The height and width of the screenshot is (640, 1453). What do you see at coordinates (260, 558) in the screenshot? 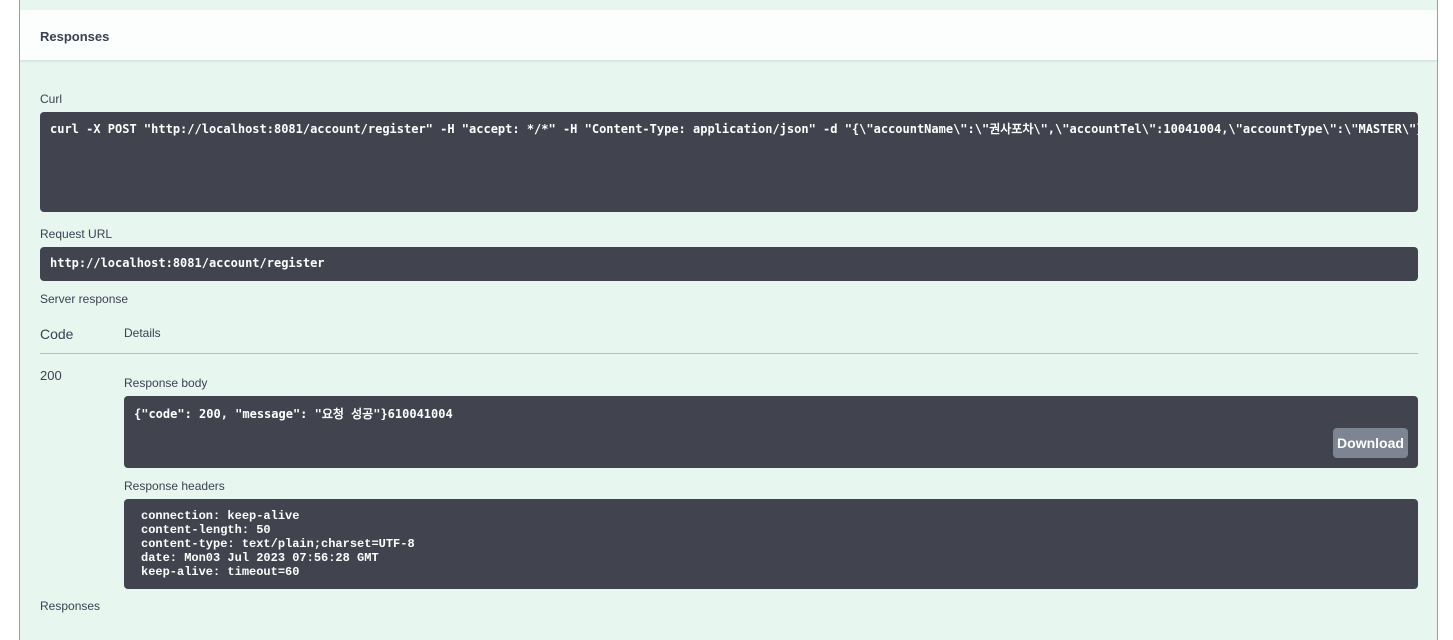
I see `response-header-line: date: Mon03 Jul 2023 07:56:28 GMT` at bounding box center [260, 558].